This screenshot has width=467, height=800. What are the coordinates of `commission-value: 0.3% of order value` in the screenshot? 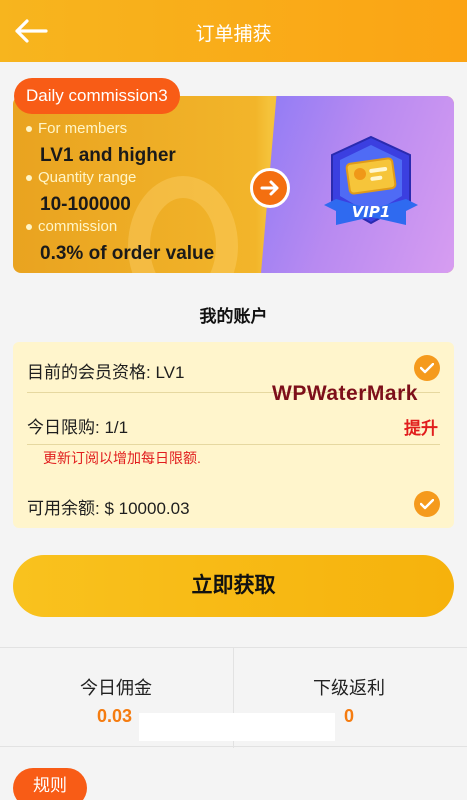 It's located at (127, 253).